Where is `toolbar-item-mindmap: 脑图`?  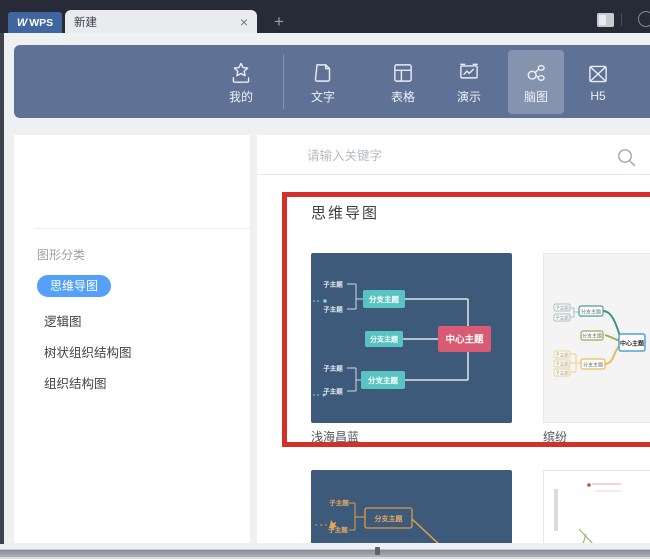
toolbar-item-mindmap: 脑图 is located at coordinates (536, 82).